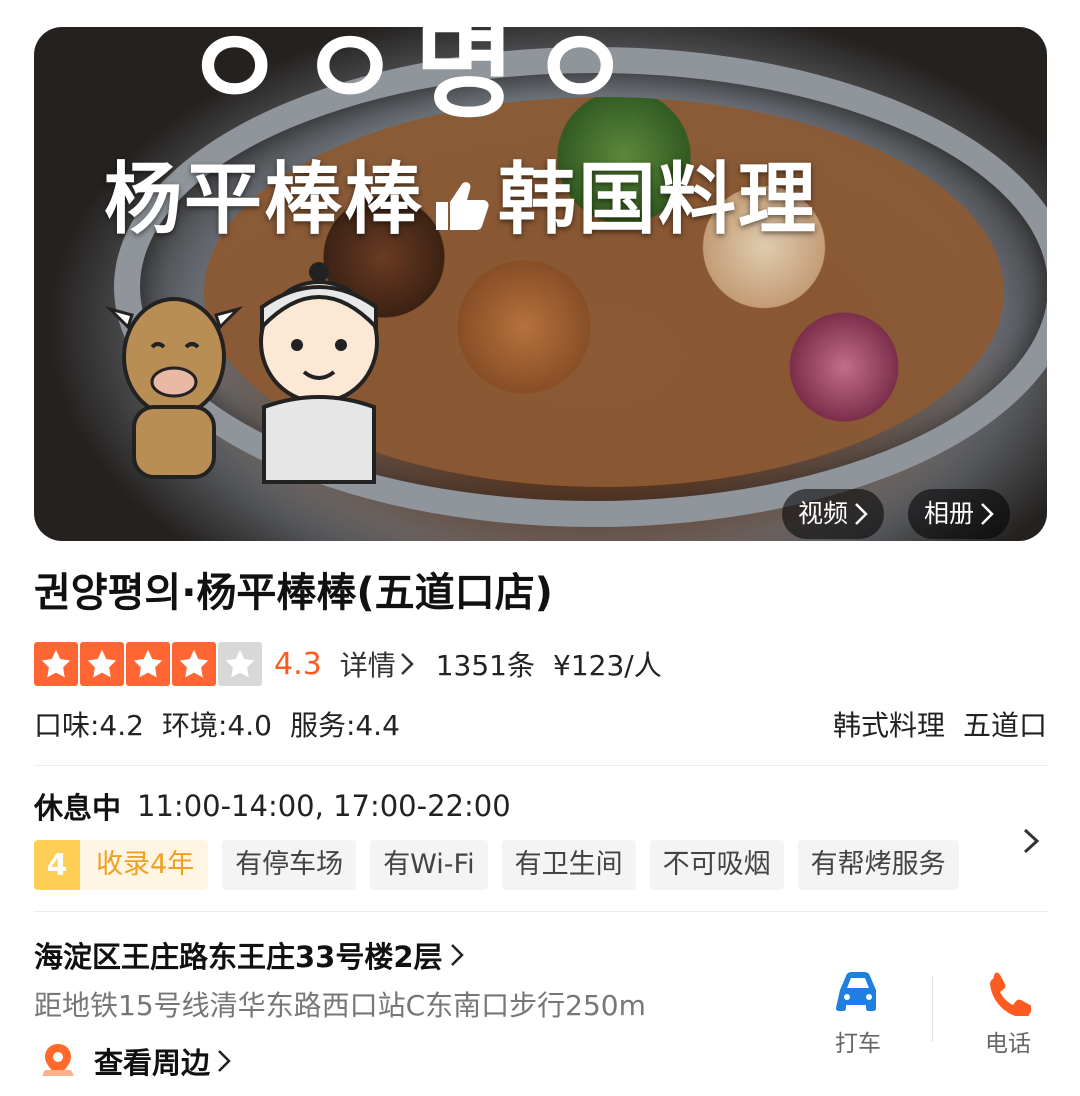 This screenshot has height=1096, width=1080. I want to click on location-pin-icon, so click(58, 1060).